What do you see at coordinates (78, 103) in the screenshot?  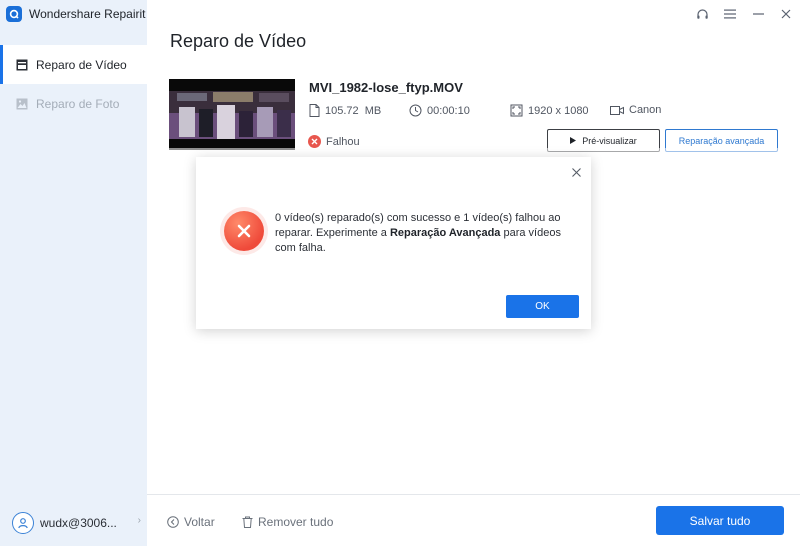 I see `sidebar-item-label: Reparo de Foto` at bounding box center [78, 103].